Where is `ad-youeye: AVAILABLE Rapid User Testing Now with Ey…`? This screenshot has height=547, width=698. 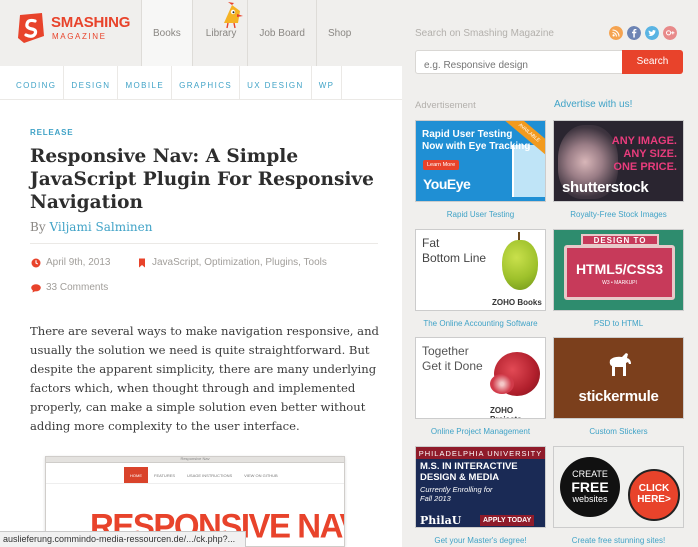
ad-youeye: AVAILABLE Rapid User Testing Now with Ey… is located at coordinates (480, 161).